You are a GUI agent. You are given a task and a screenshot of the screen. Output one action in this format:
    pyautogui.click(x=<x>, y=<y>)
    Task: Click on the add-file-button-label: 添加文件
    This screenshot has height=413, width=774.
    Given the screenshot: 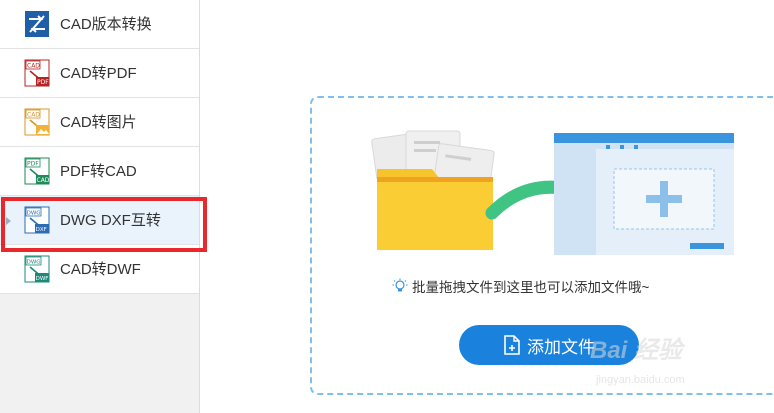 What is the action you would take?
    pyautogui.click(x=561, y=347)
    